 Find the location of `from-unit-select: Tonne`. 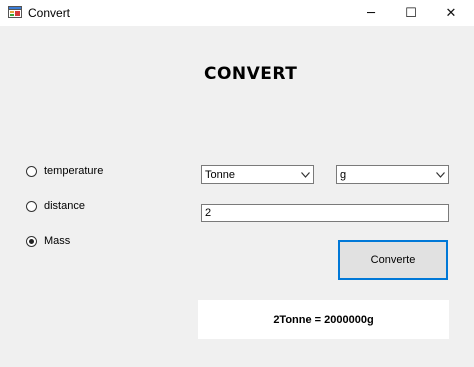

from-unit-select: Tonne is located at coordinates (257, 174).